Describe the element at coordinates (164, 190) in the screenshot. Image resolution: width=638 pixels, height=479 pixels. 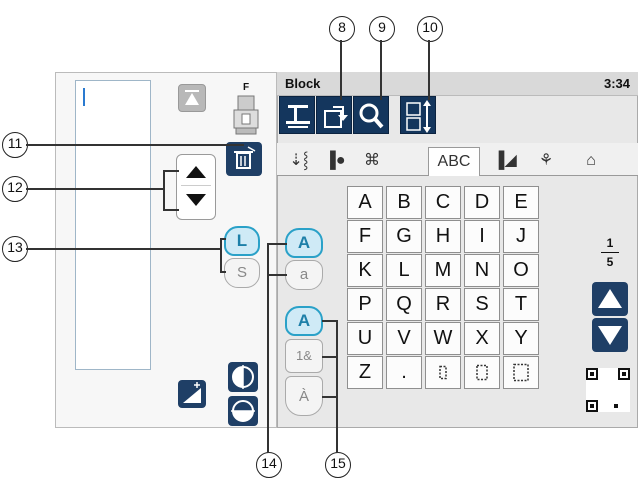
I see `leader-line-12-v` at that location.